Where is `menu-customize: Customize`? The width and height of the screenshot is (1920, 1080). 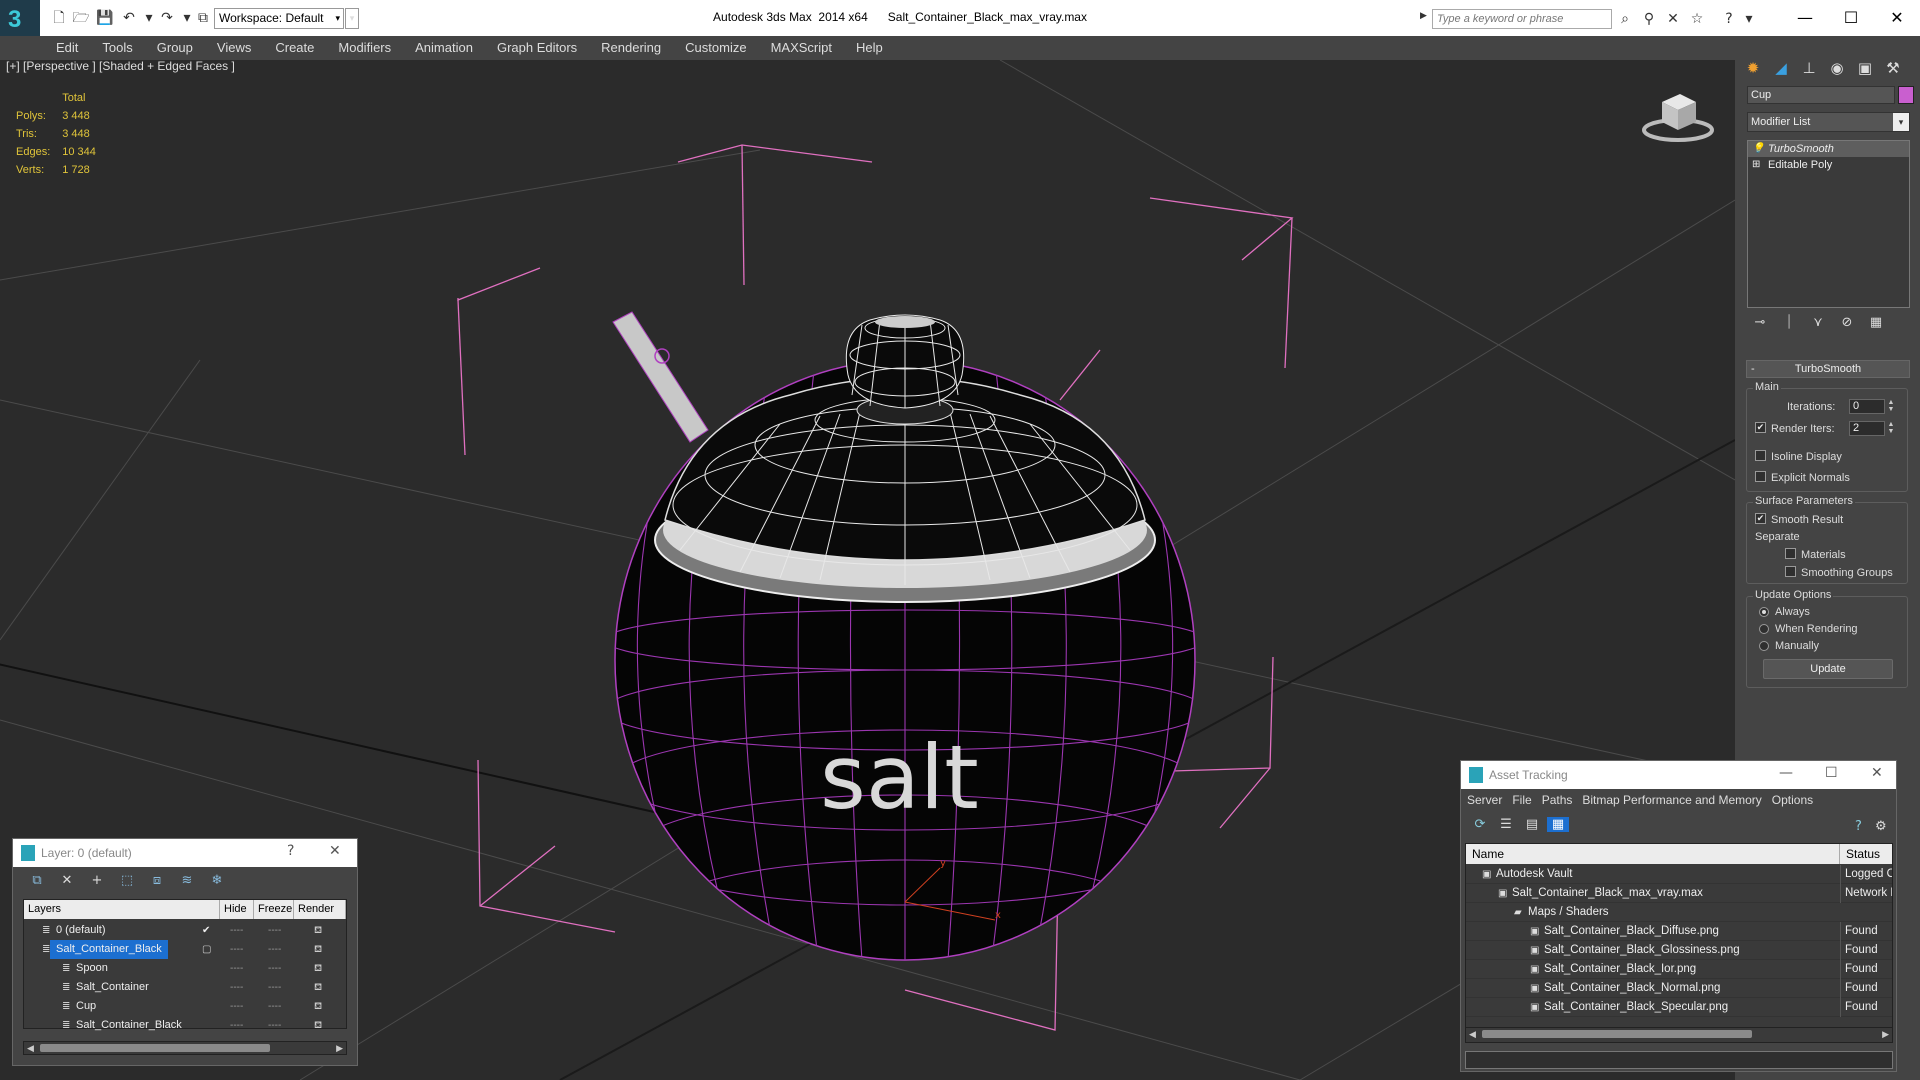 menu-customize: Customize is located at coordinates (715, 48).